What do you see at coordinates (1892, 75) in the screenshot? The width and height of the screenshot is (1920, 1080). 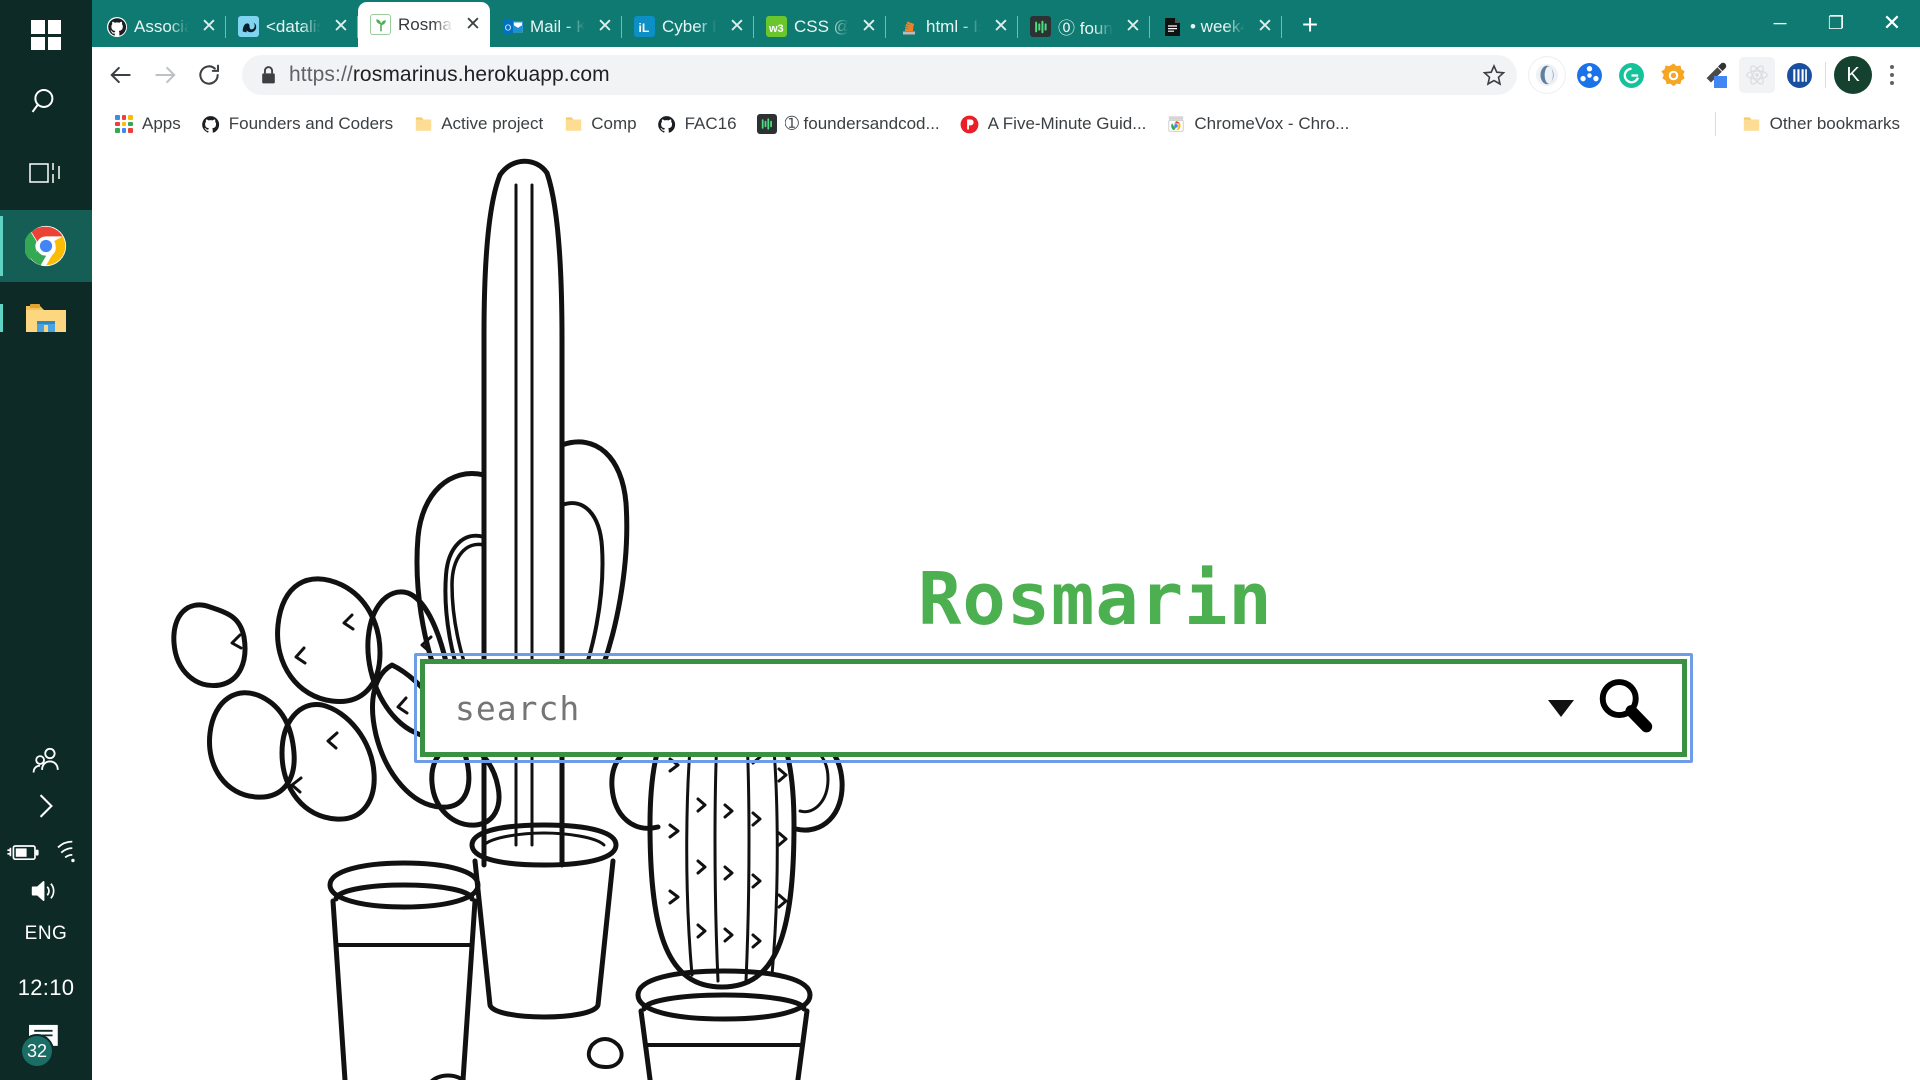 I see `kebab-menu-icon` at bounding box center [1892, 75].